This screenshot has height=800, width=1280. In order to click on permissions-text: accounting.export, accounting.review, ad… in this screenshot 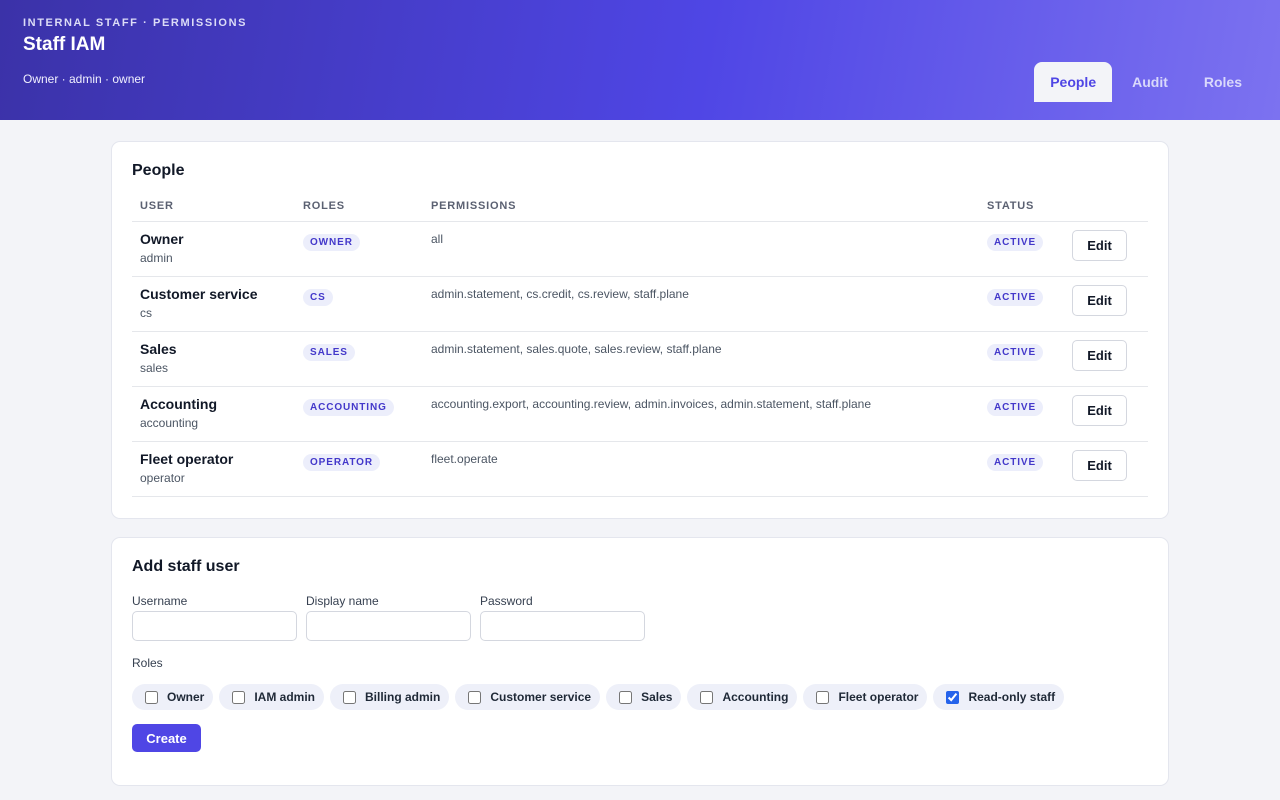, I will do `click(651, 404)`.